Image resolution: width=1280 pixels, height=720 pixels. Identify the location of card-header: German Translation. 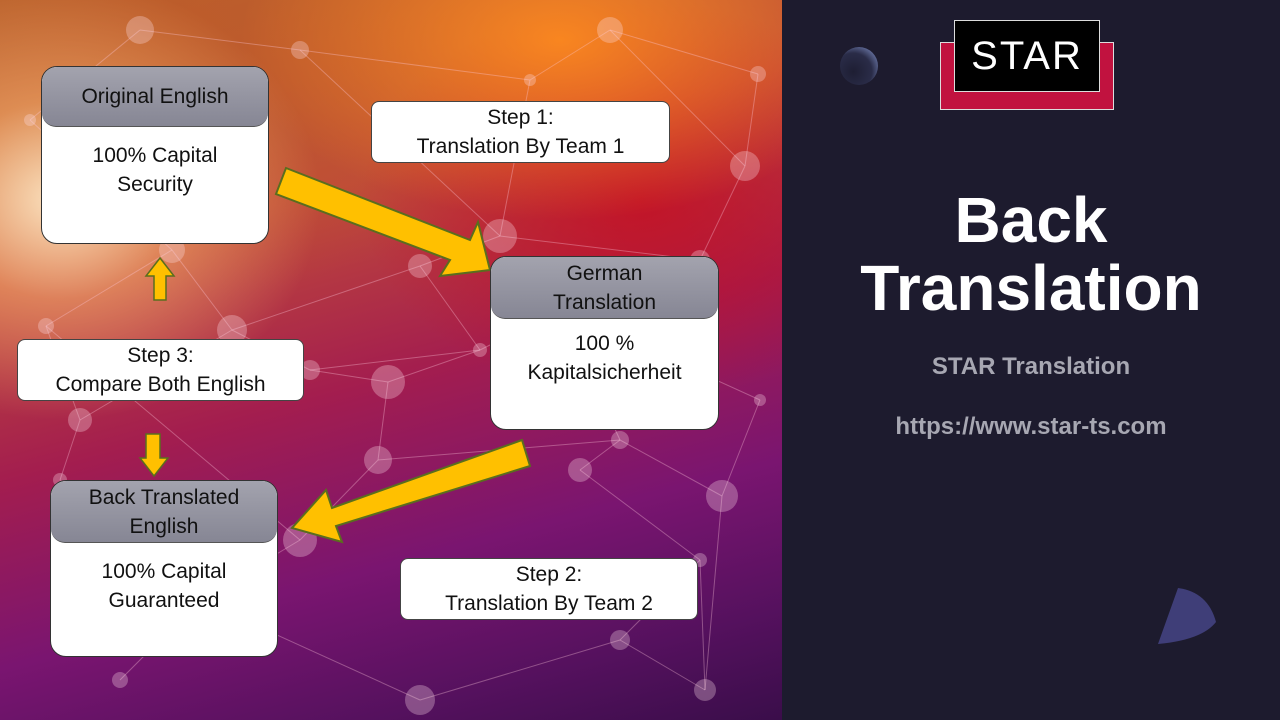
(604, 288).